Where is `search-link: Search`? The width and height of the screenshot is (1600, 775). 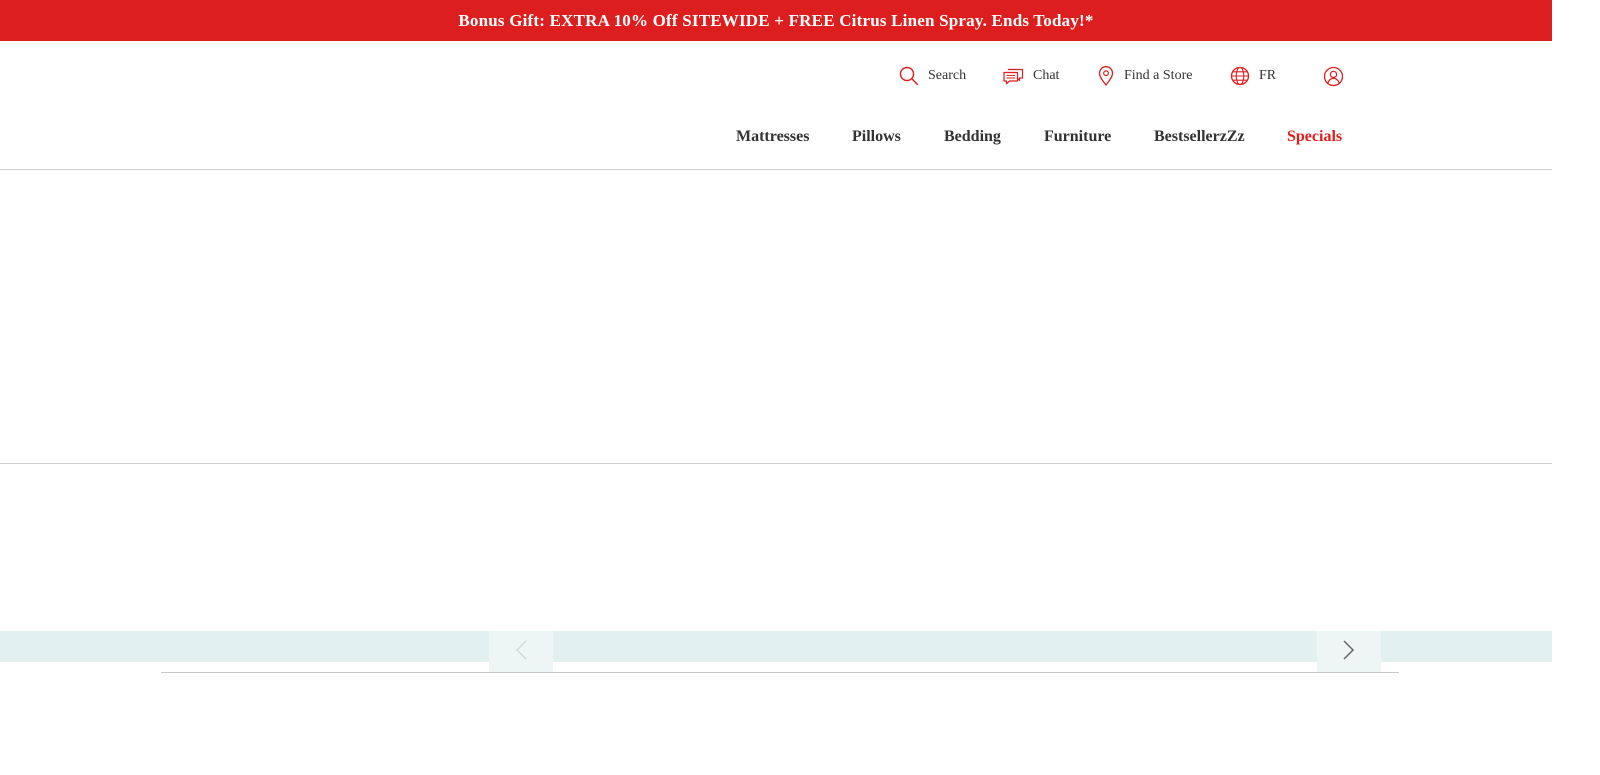
search-link: Search is located at coordinates (932, 76).